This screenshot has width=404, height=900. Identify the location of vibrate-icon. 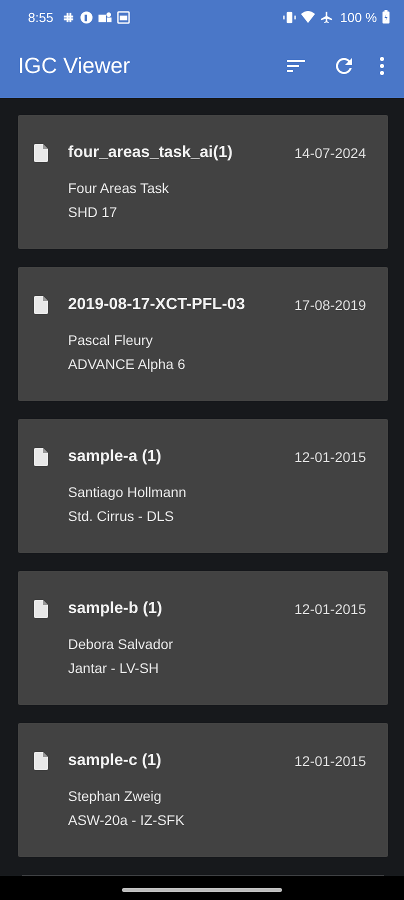
(289, 17).